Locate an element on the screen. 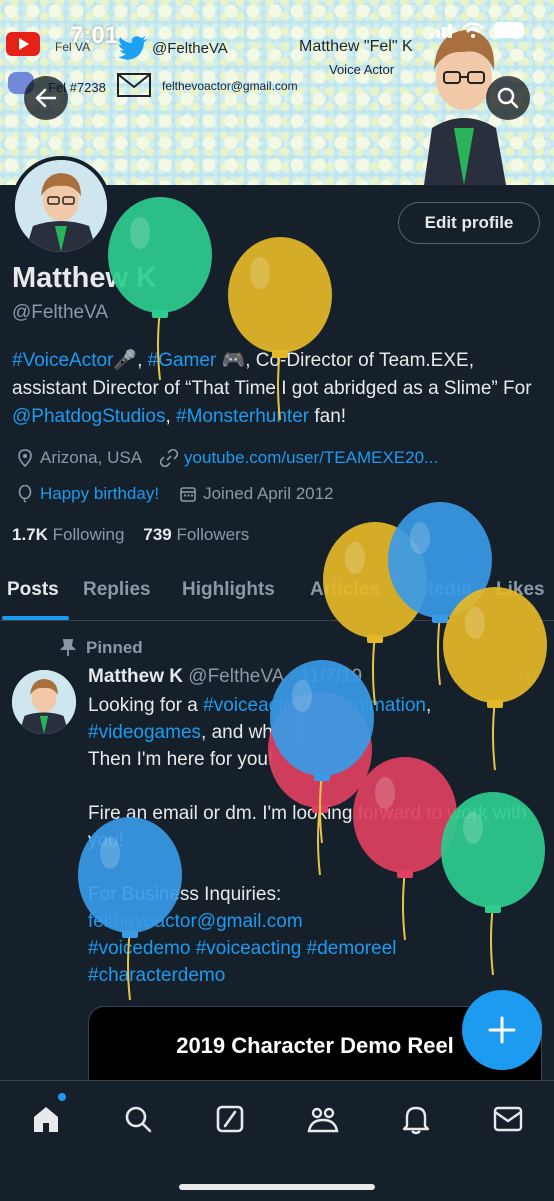 The image size is (554, 1201). tweet-text: Then I'm here for you! is located at coordinates (181, 759).